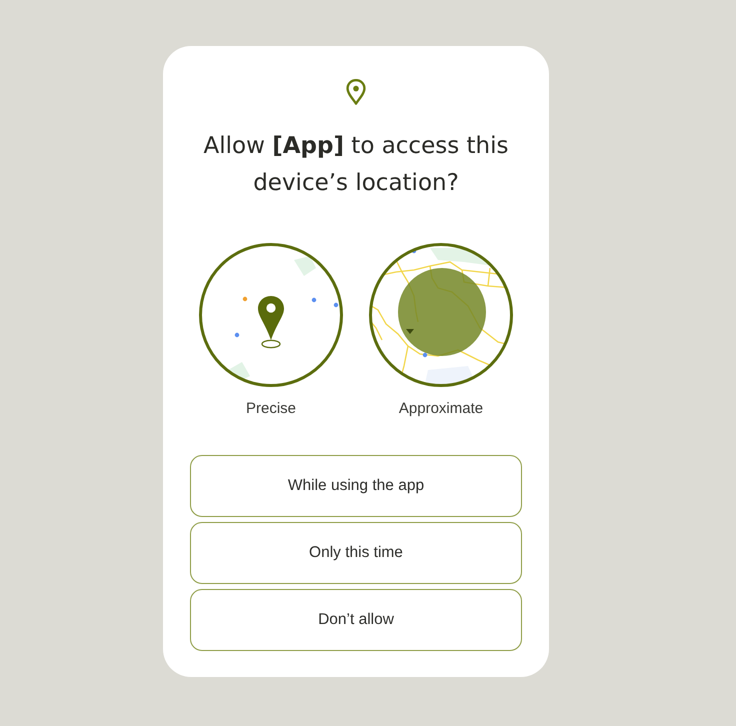 The width and height of the screenshot is (736, 726). What do you see at coordinates (410, 331) in the screenshot?
I see `map-marker-icon` at bounding box center [410, 331].